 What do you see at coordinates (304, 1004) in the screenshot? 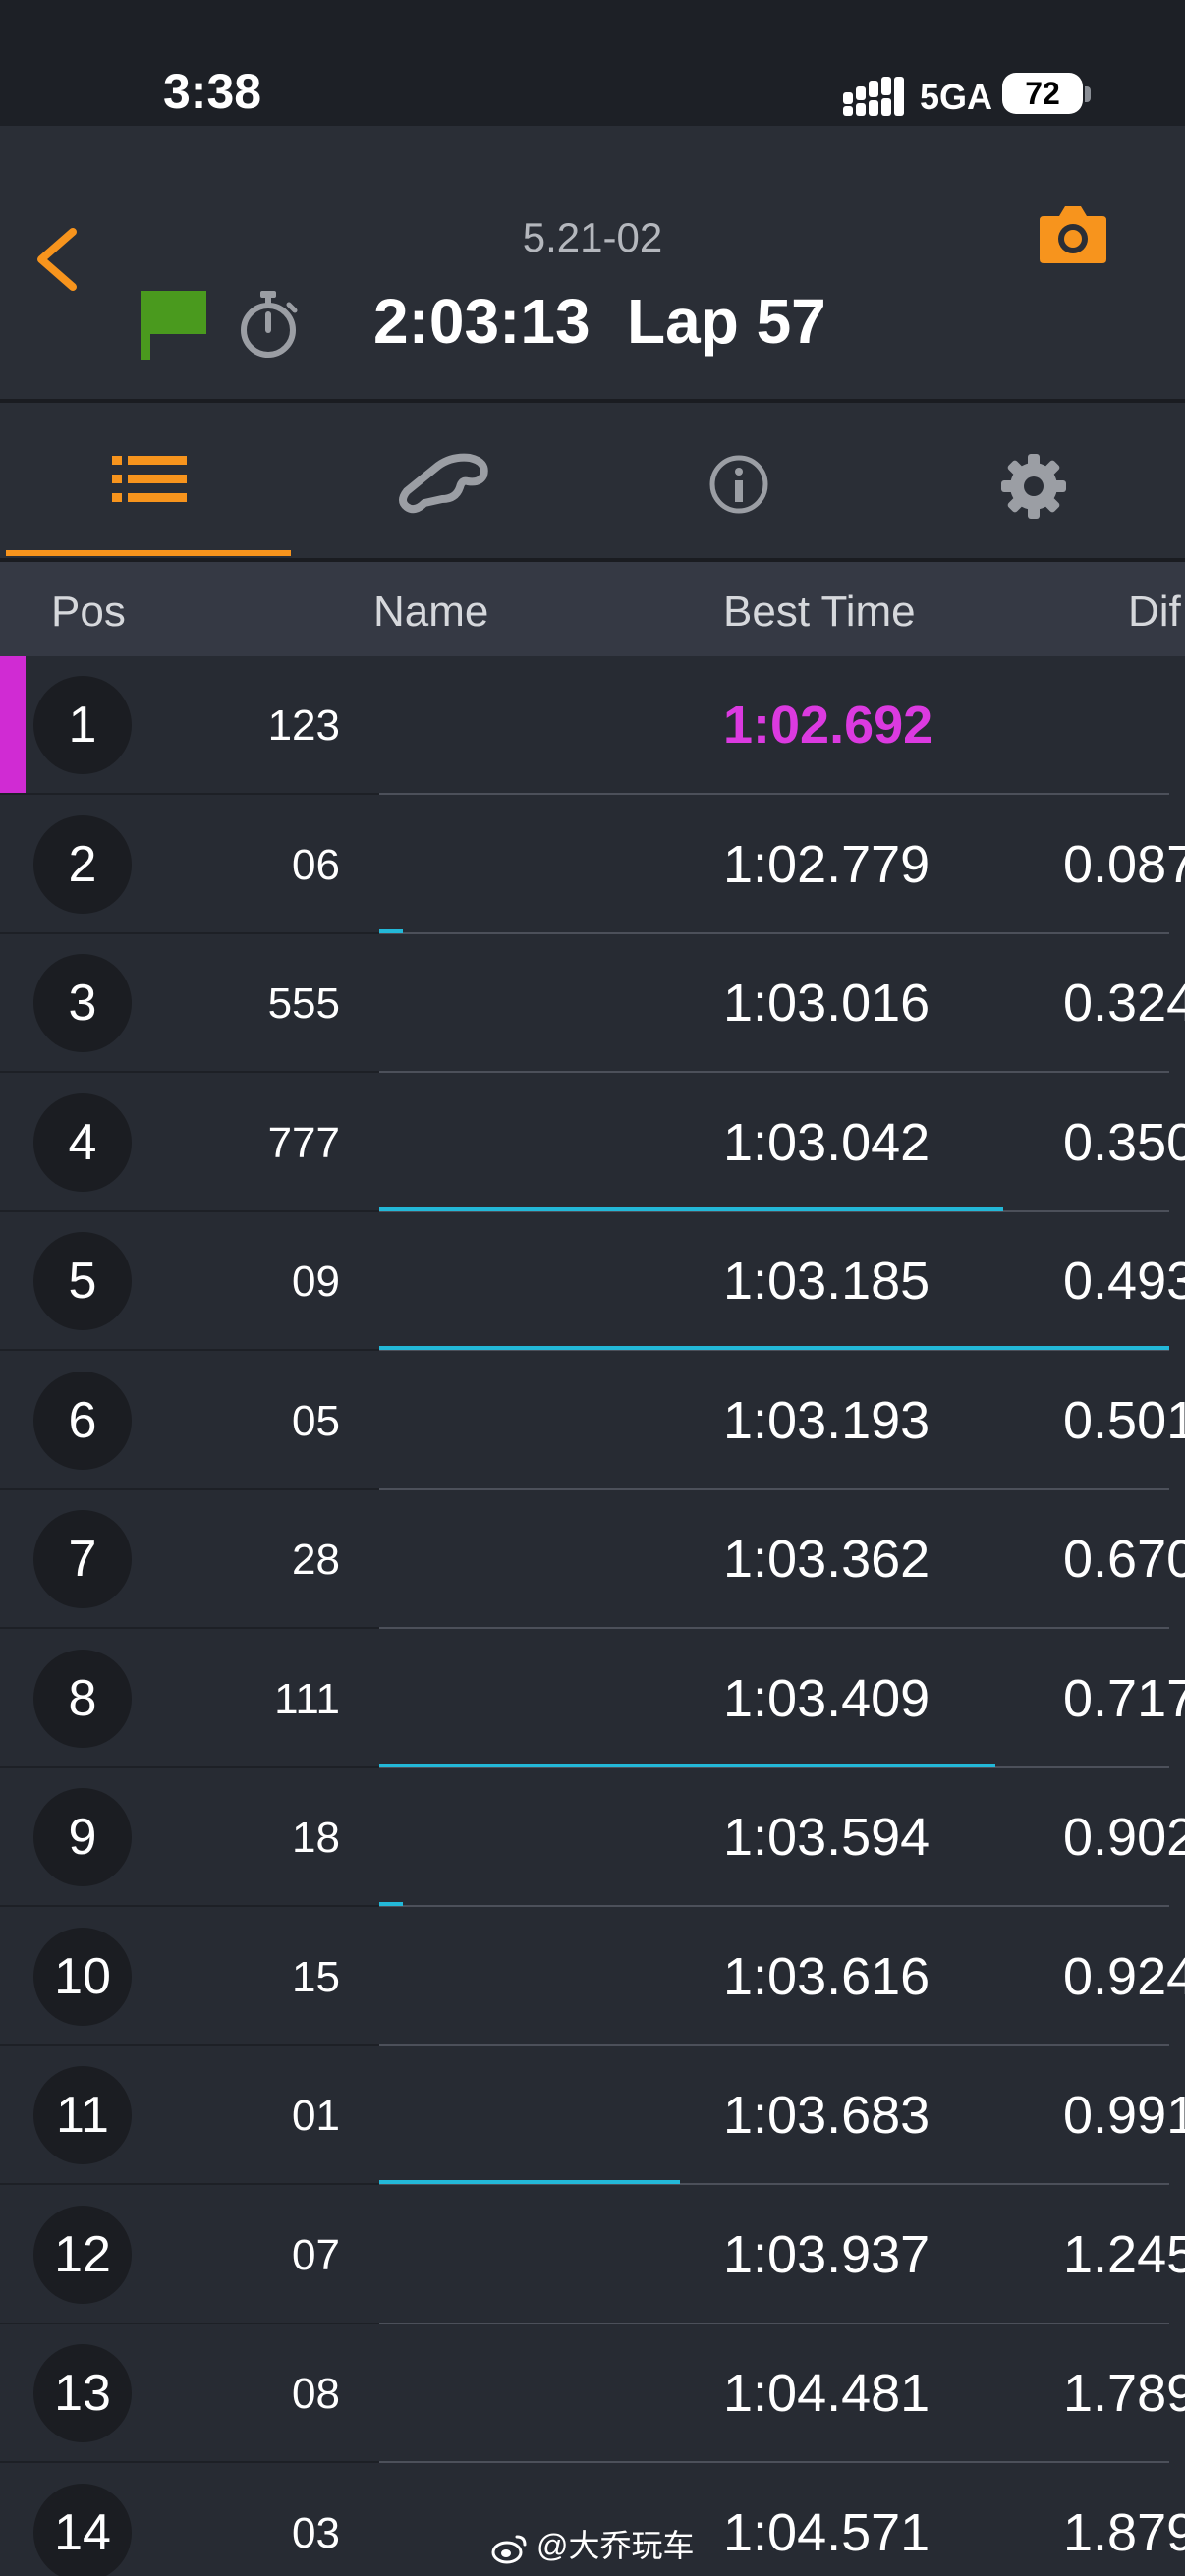
I see `car-number: 555` at bounding box center [304, 1004].